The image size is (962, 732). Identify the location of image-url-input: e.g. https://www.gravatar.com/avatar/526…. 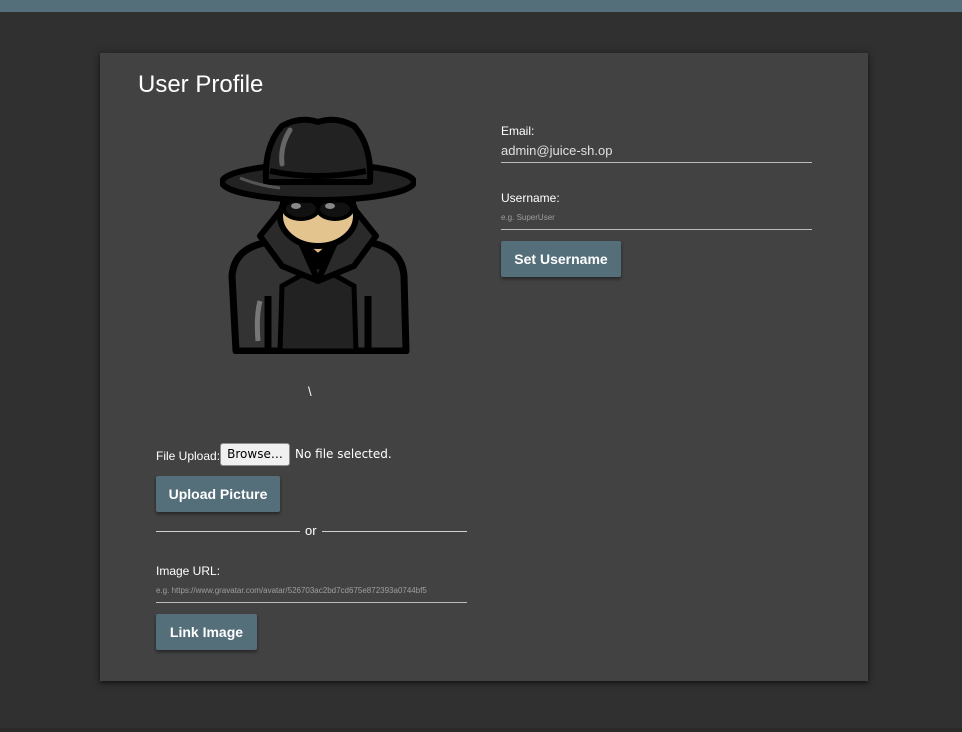
(291, 590).